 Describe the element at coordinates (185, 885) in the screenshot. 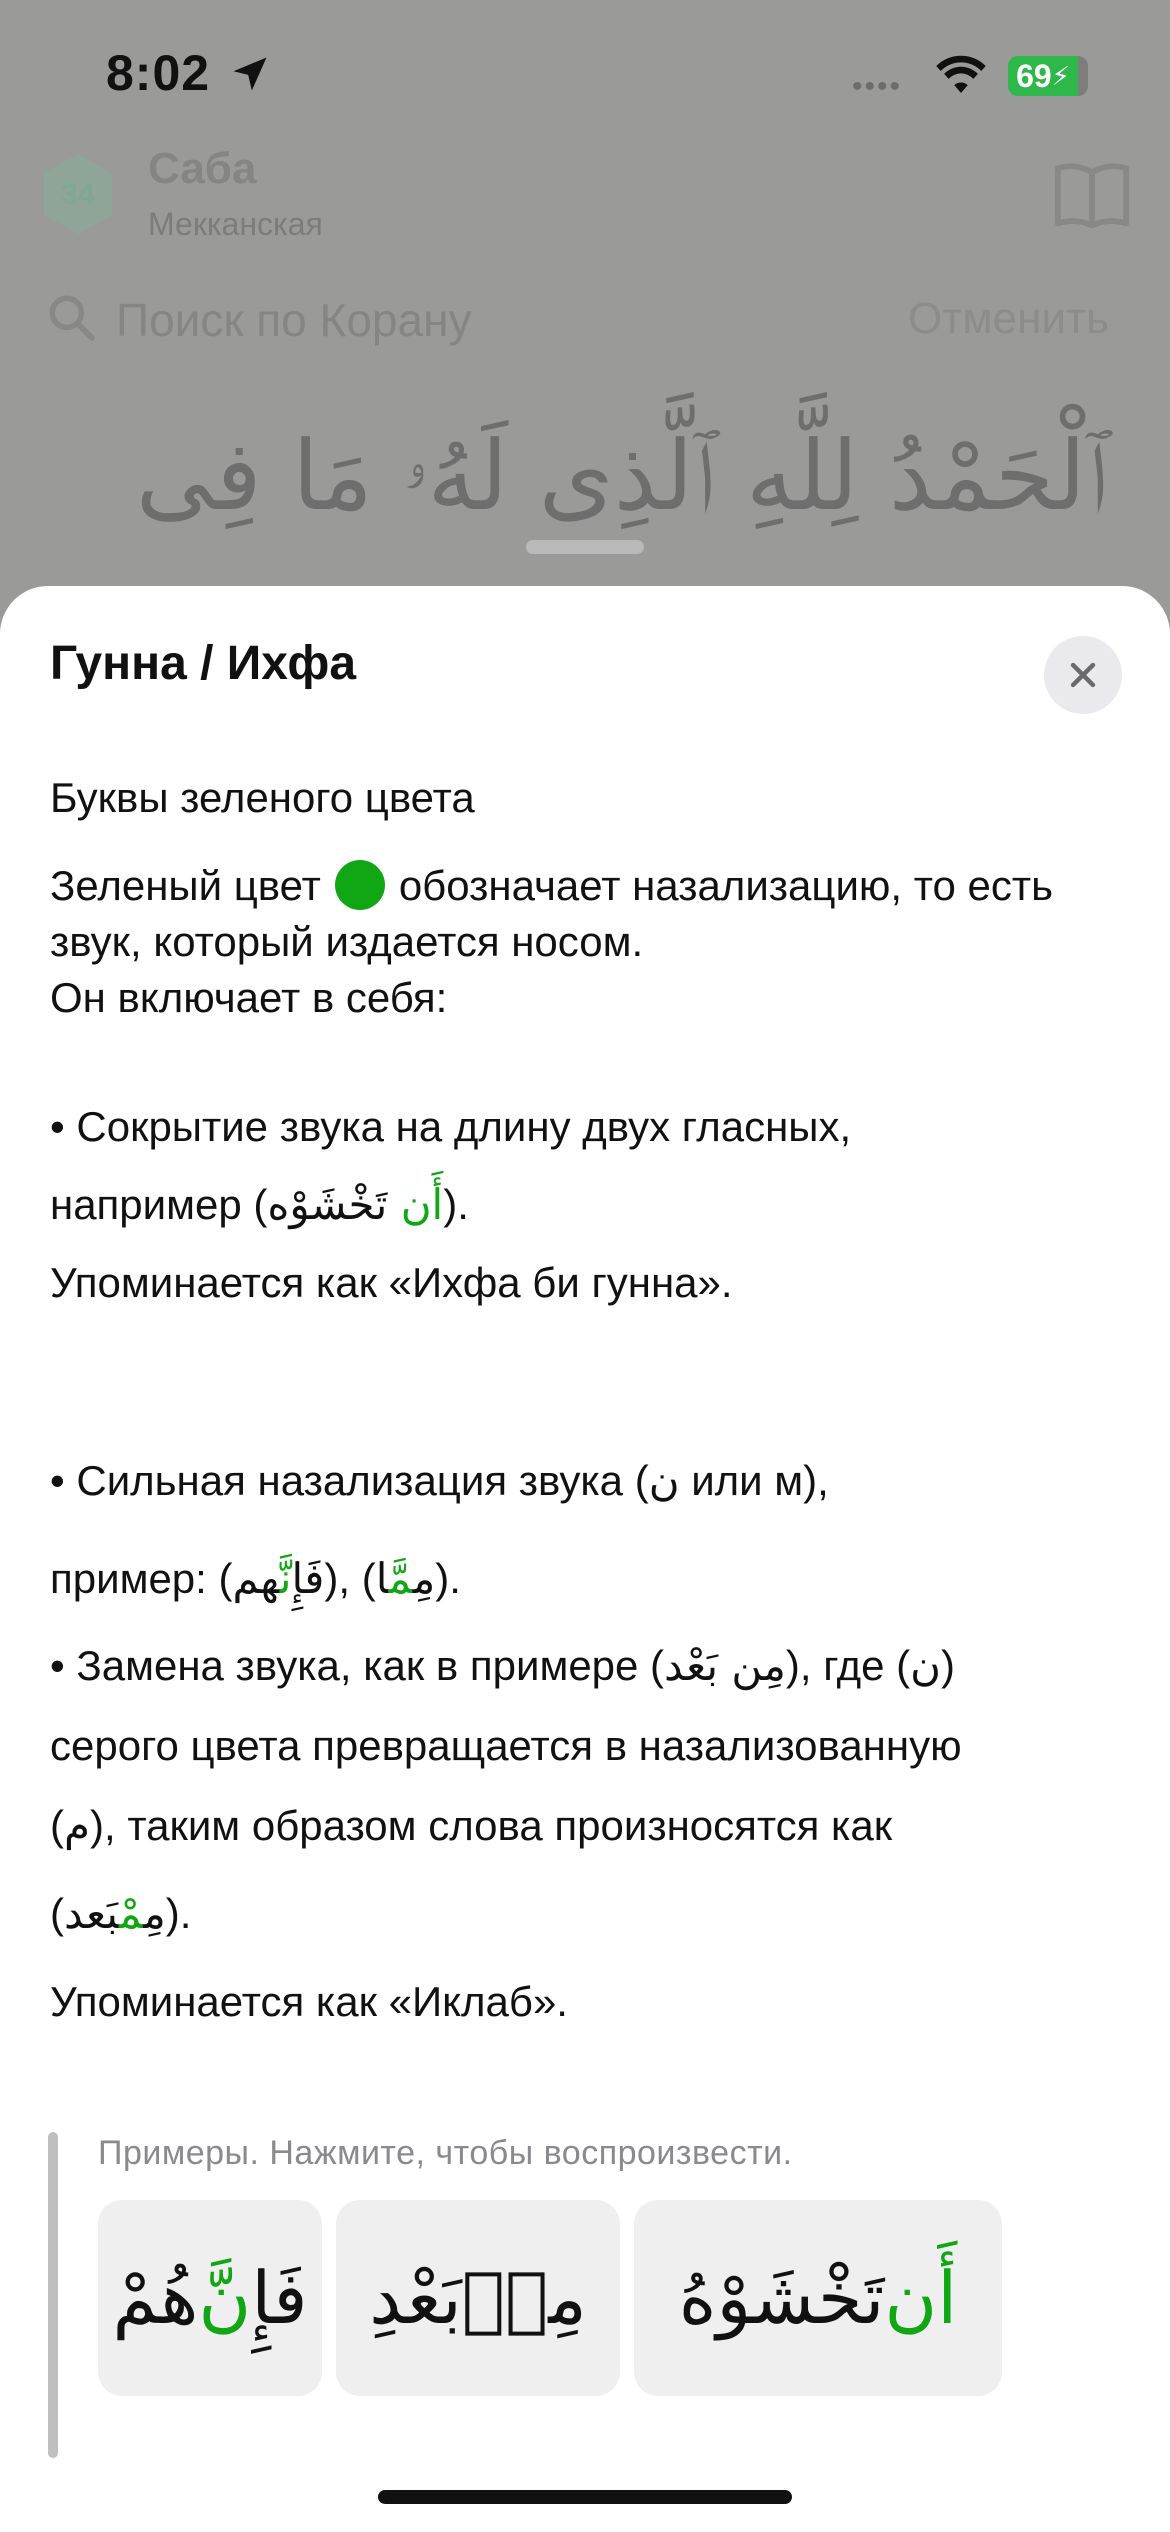

I see `description-text: Зеленый цвет` at that location.